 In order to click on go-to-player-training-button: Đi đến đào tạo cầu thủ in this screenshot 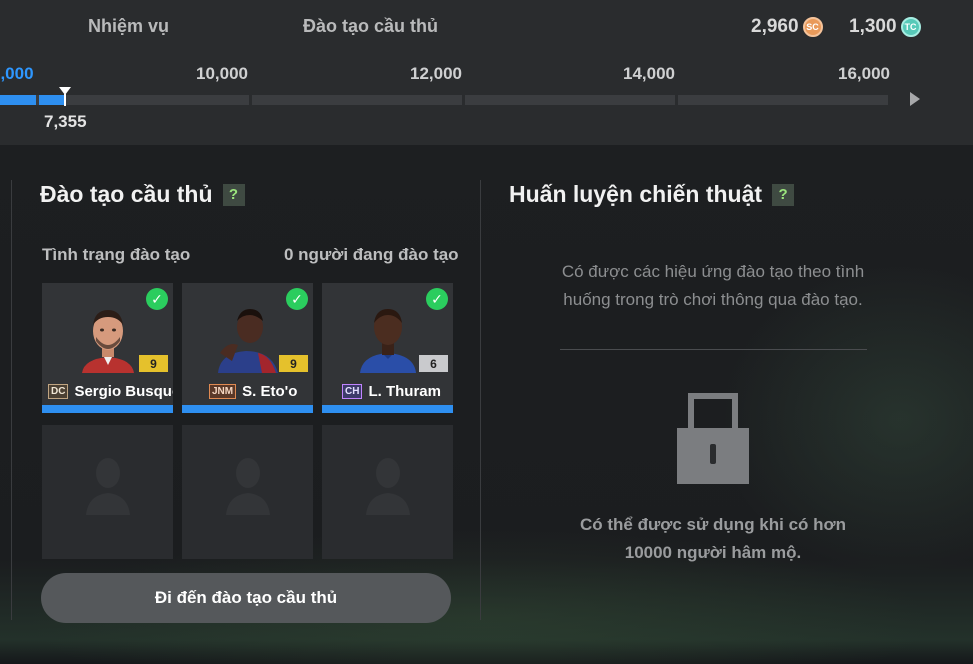, I will do `click(246, 598)`.